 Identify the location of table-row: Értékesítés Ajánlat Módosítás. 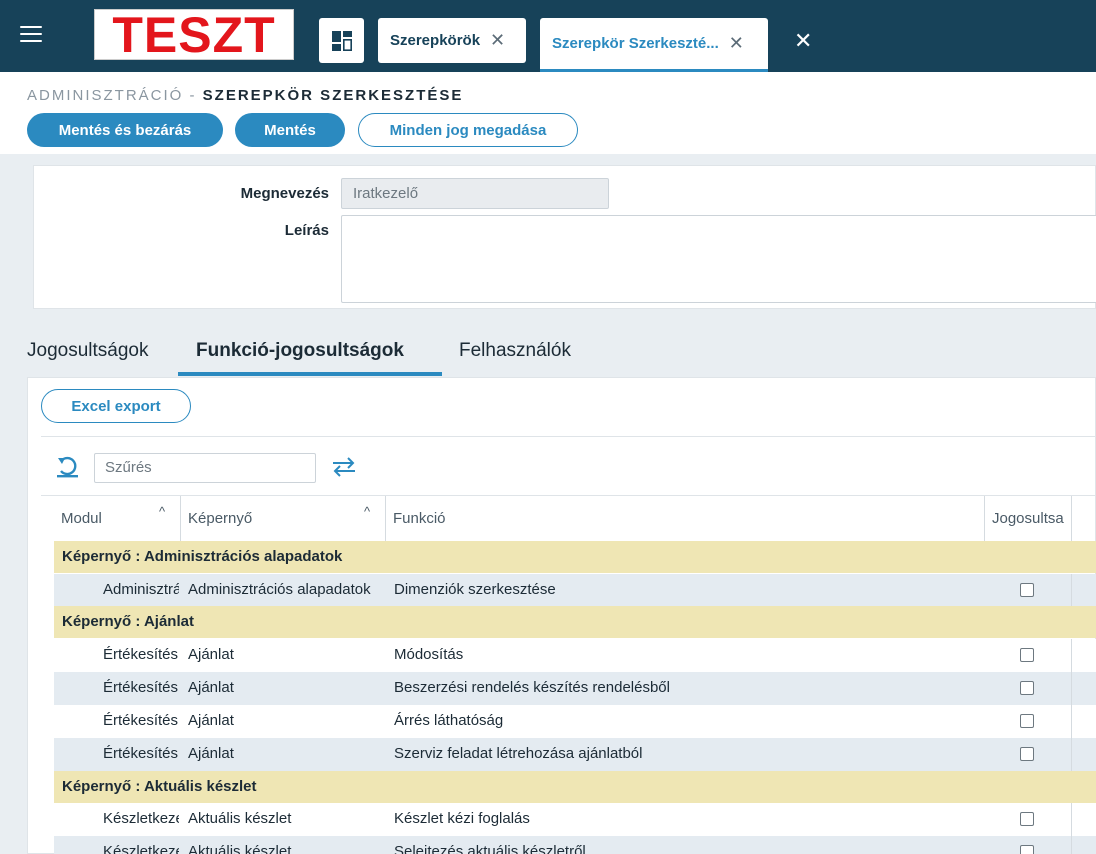
(575, 655).